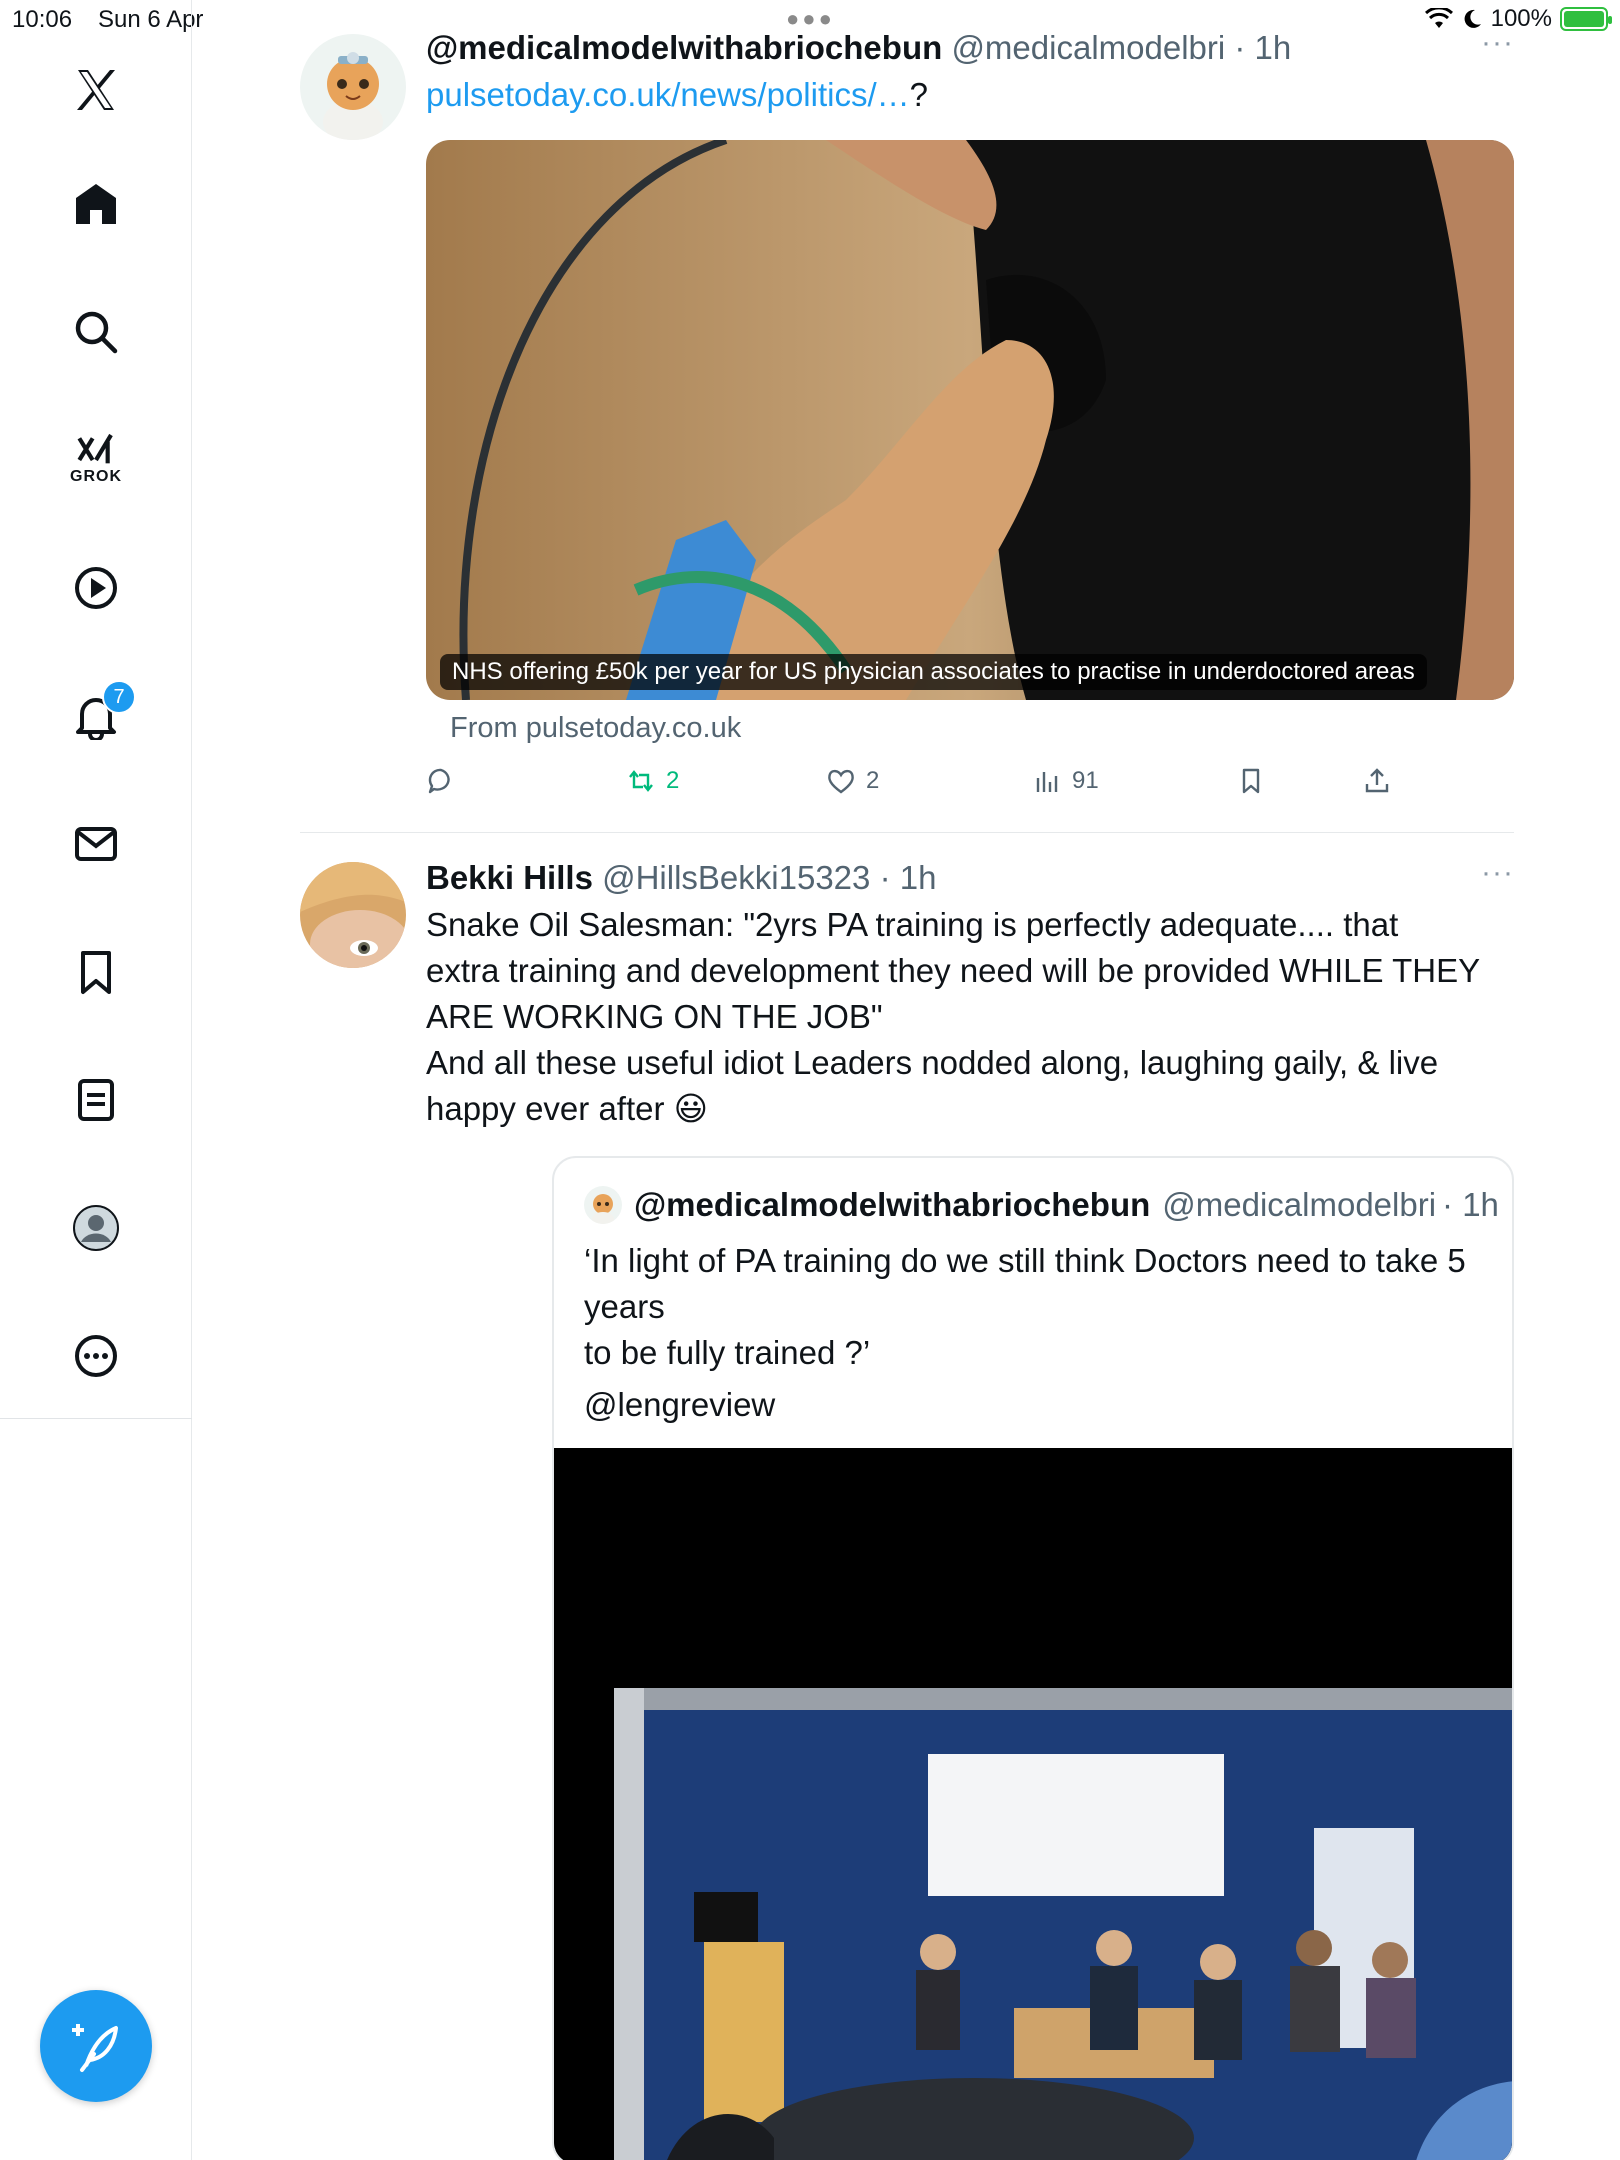 The image size is (1620, 2160). Describe the element at coordinates (96, 1228) in the screenshot. I see `profile-avatar-icon` at that location.